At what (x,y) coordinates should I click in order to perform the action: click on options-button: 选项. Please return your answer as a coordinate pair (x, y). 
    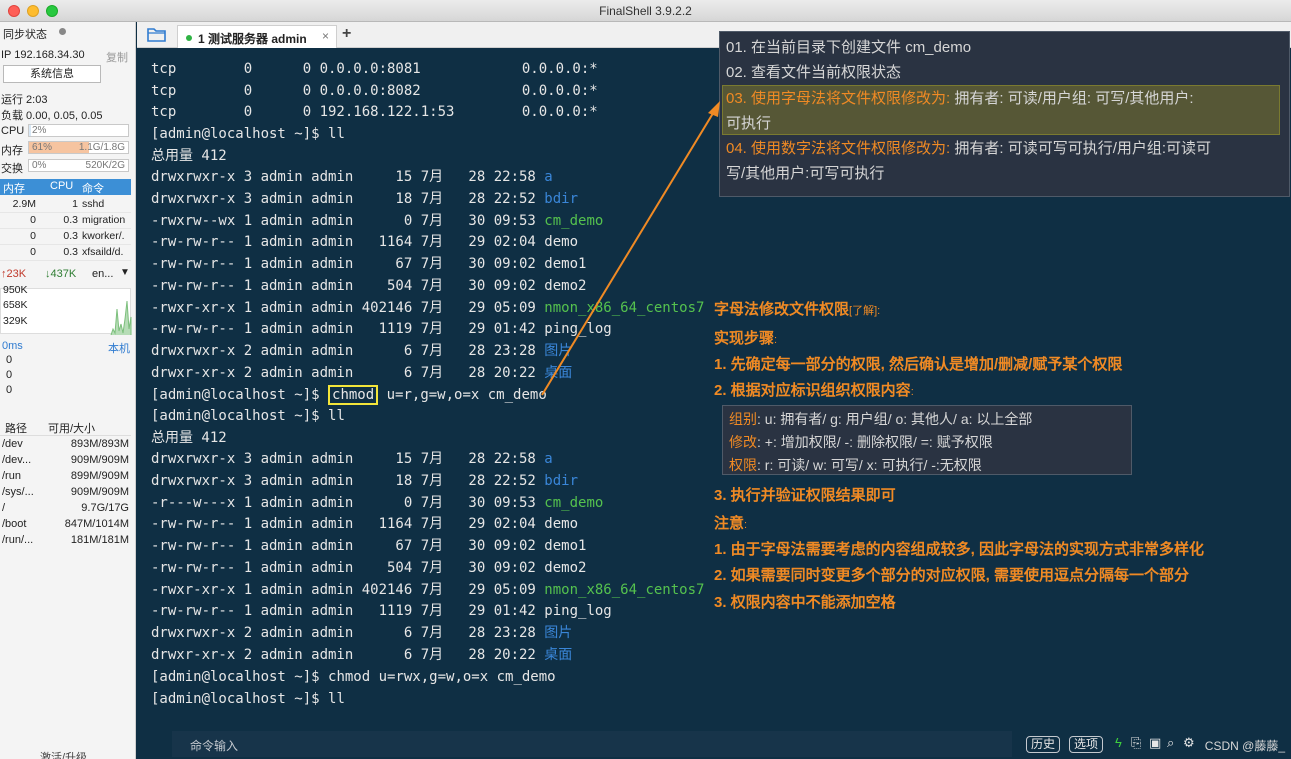
    Looking at the image, I should click on (1086, 744).